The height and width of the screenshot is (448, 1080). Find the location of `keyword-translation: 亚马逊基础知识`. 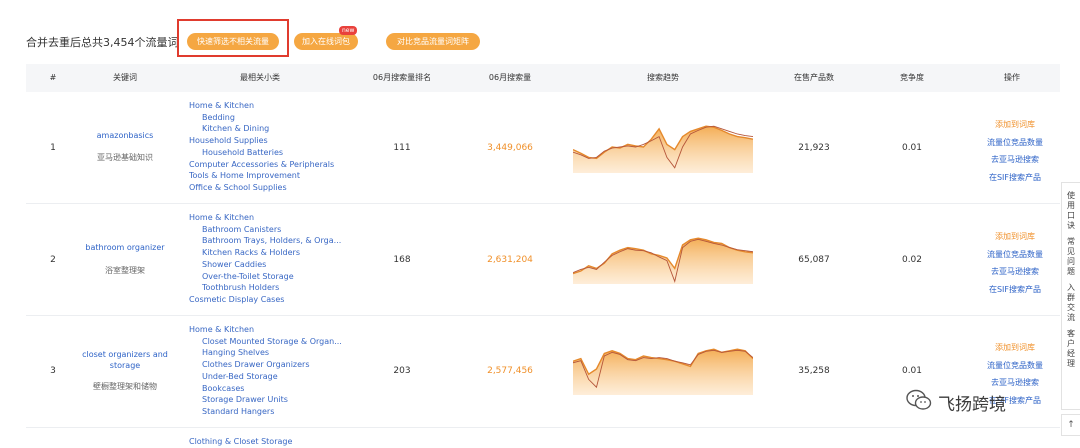

keyword-translation: 亚马逊基础知识 is located at coordinates (125, 157).